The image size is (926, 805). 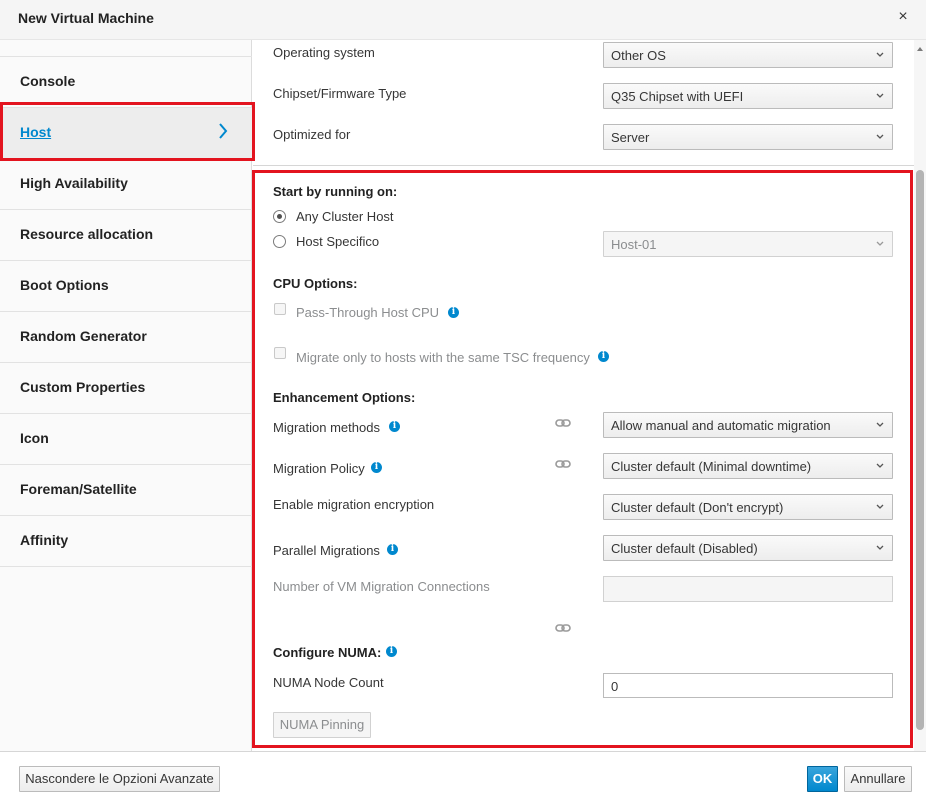 I want to click on start-running-heading: Start by running on:, so click(x=335, y=191).